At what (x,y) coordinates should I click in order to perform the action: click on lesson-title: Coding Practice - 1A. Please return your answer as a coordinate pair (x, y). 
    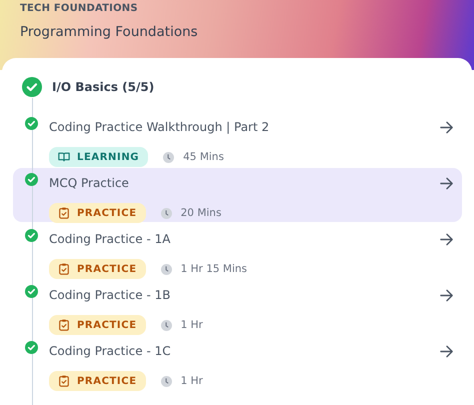
    Looking at the image, I should click on (110, 239).